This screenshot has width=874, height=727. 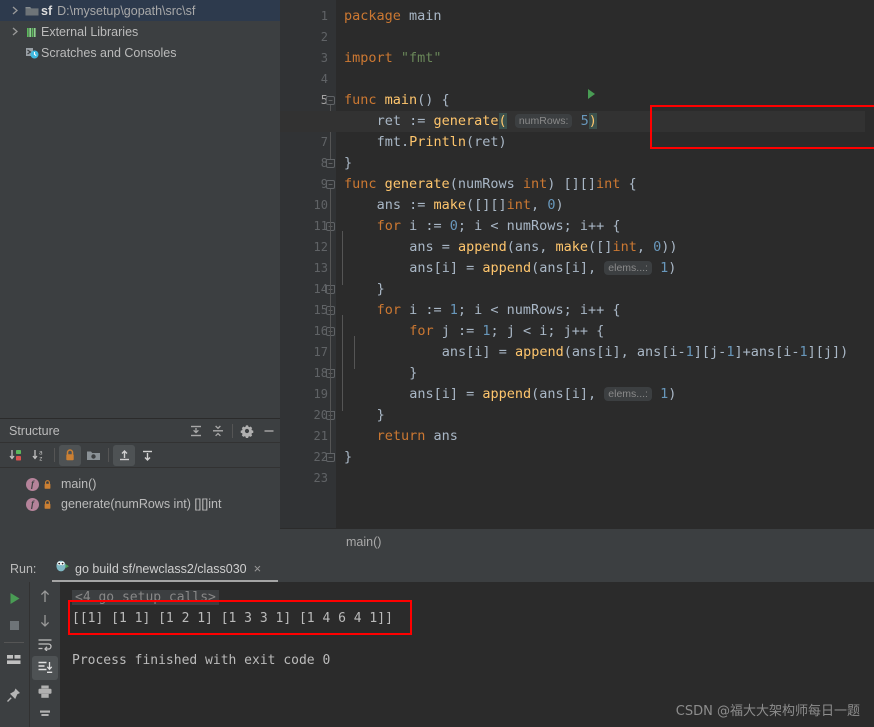 What do you see at coordinates (490, 184) in the screenshot?
I see `code-line: func generate(numRows int) [][]int {` at bounding box center [490, 184].